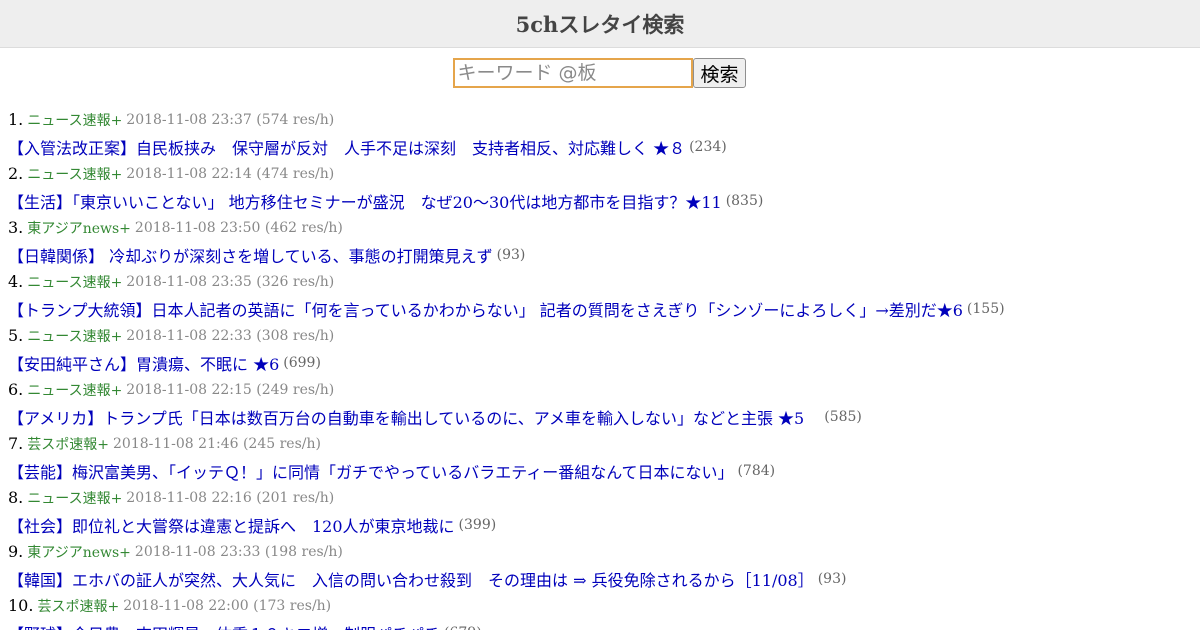 This screenshot has height=630, width=1200. Describe the element at coordinates (16, 227) in the screenshot. I see `result-rank: 3.` at that location.